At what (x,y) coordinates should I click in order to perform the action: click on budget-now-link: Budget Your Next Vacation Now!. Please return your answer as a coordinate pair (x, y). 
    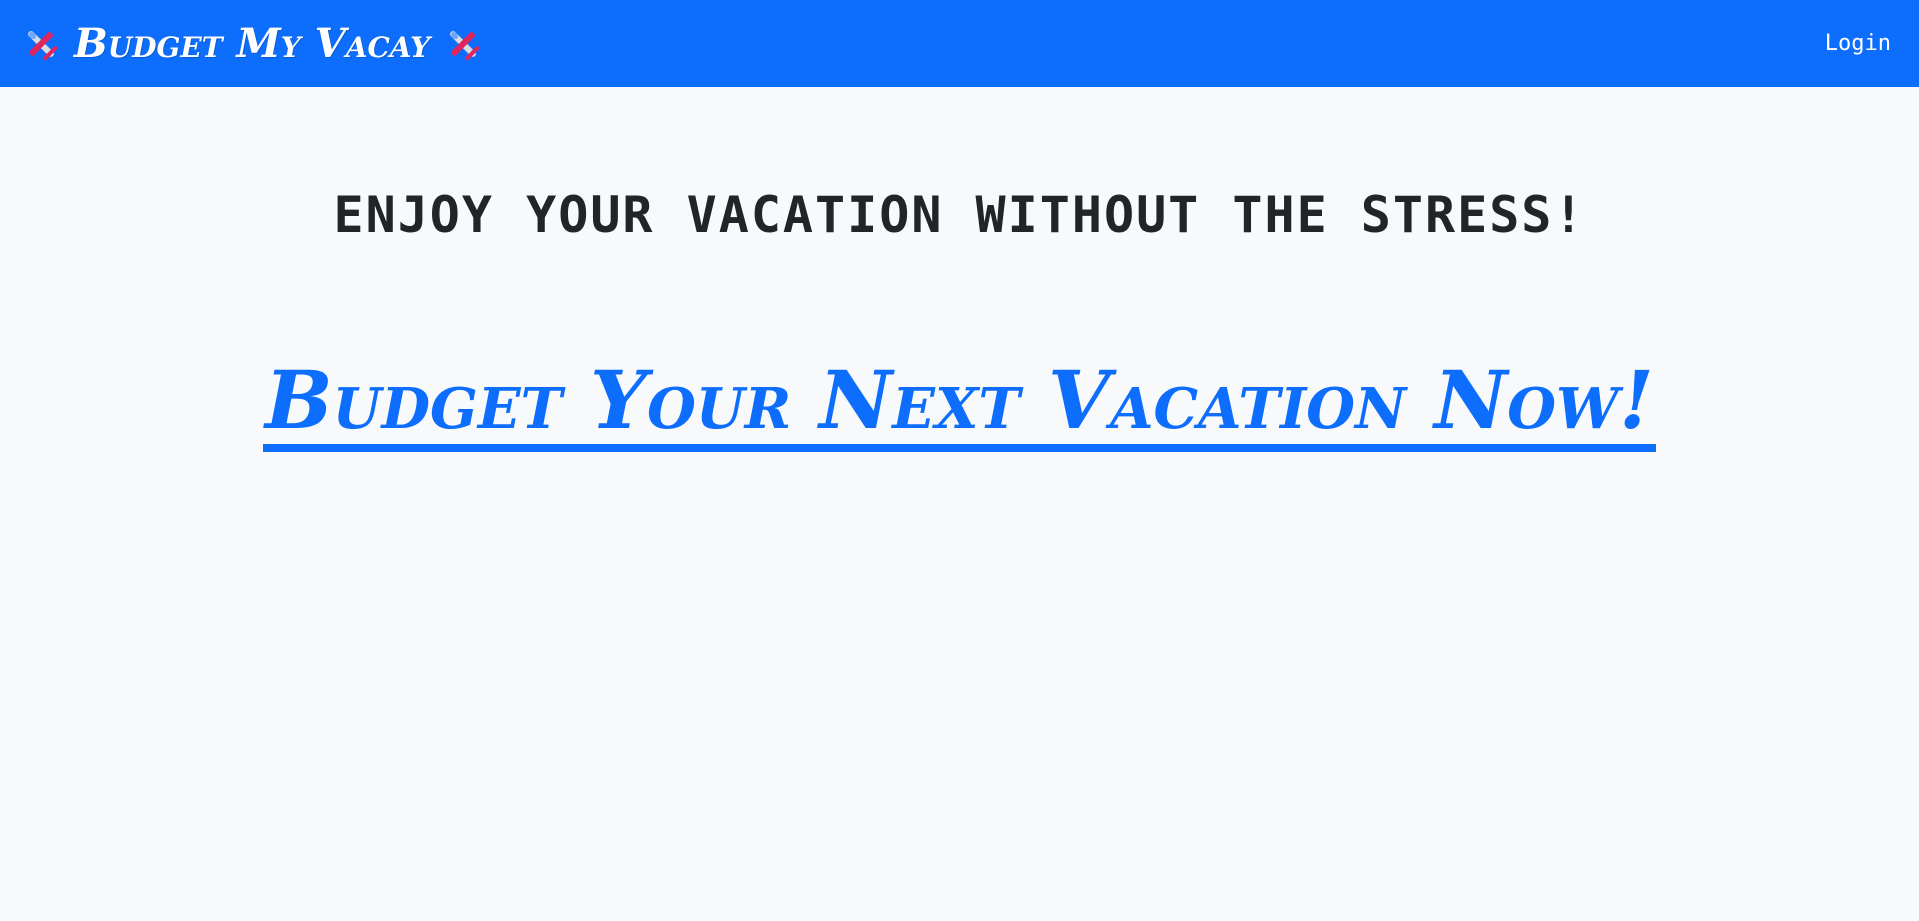
    Looking at the image, I should click on (959, 405).